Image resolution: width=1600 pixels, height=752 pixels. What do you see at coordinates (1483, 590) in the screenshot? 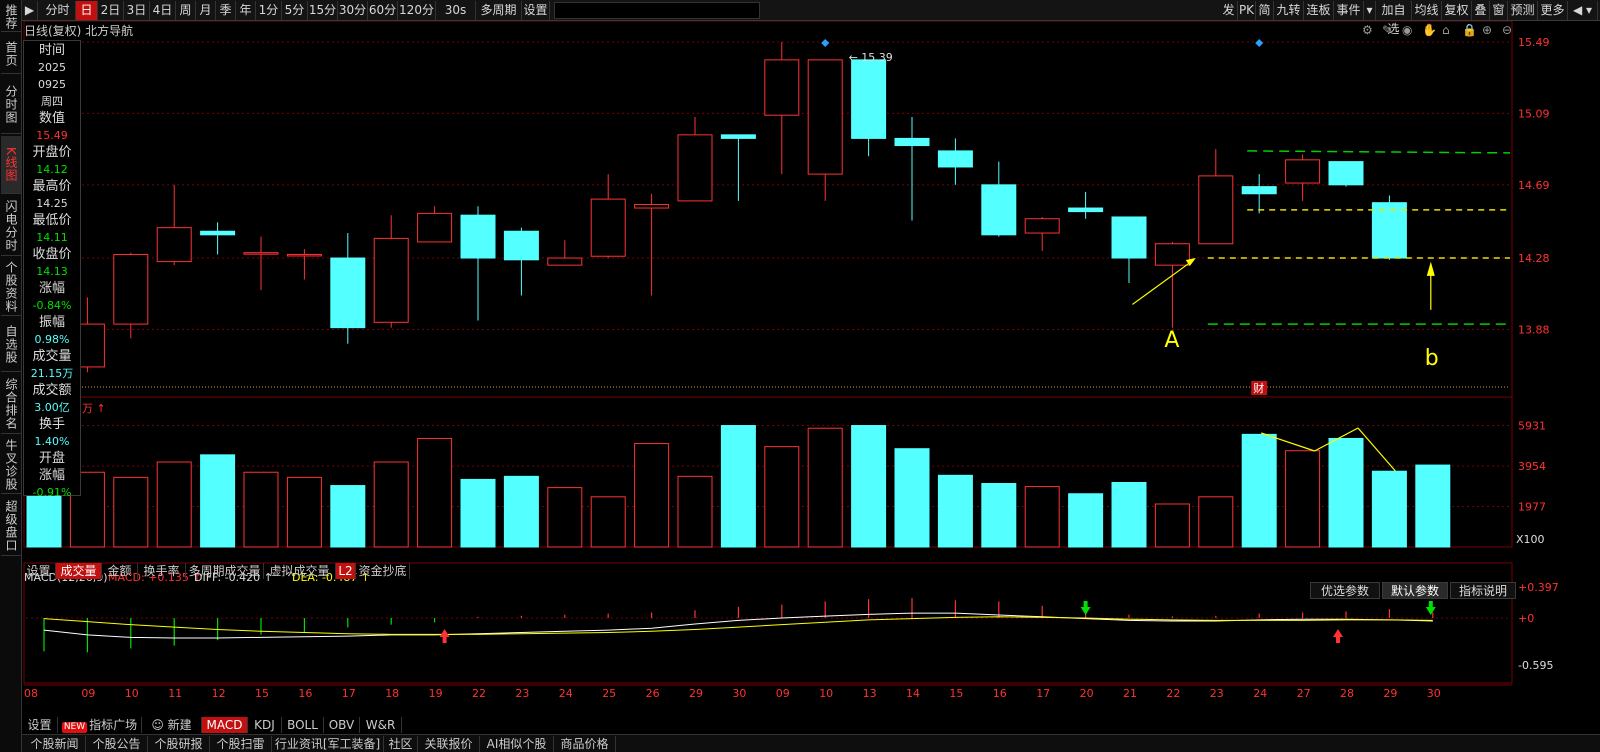
I see `macd-param-button: 指标说明` at bounding box center [1483, 590].